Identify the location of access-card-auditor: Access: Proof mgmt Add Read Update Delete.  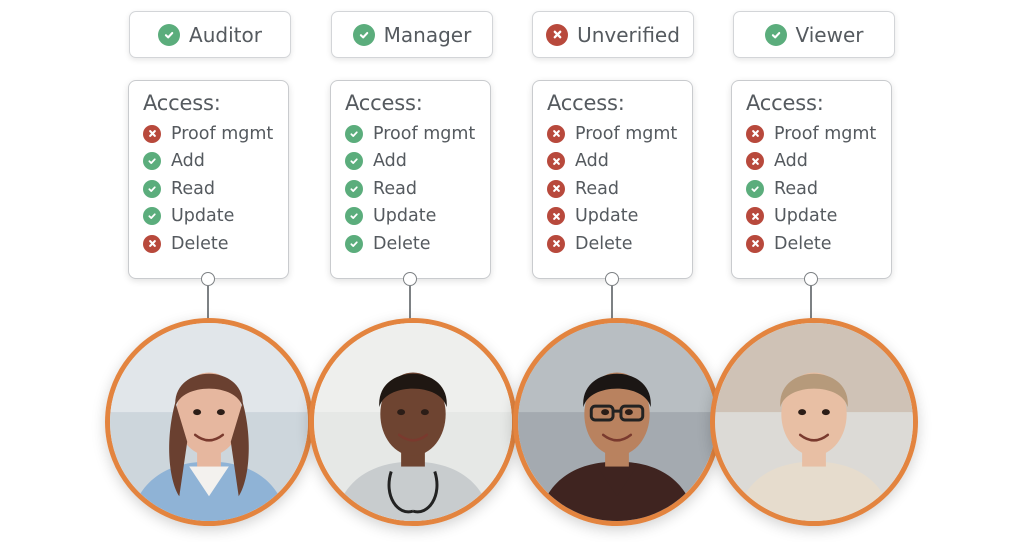
(208, 179).